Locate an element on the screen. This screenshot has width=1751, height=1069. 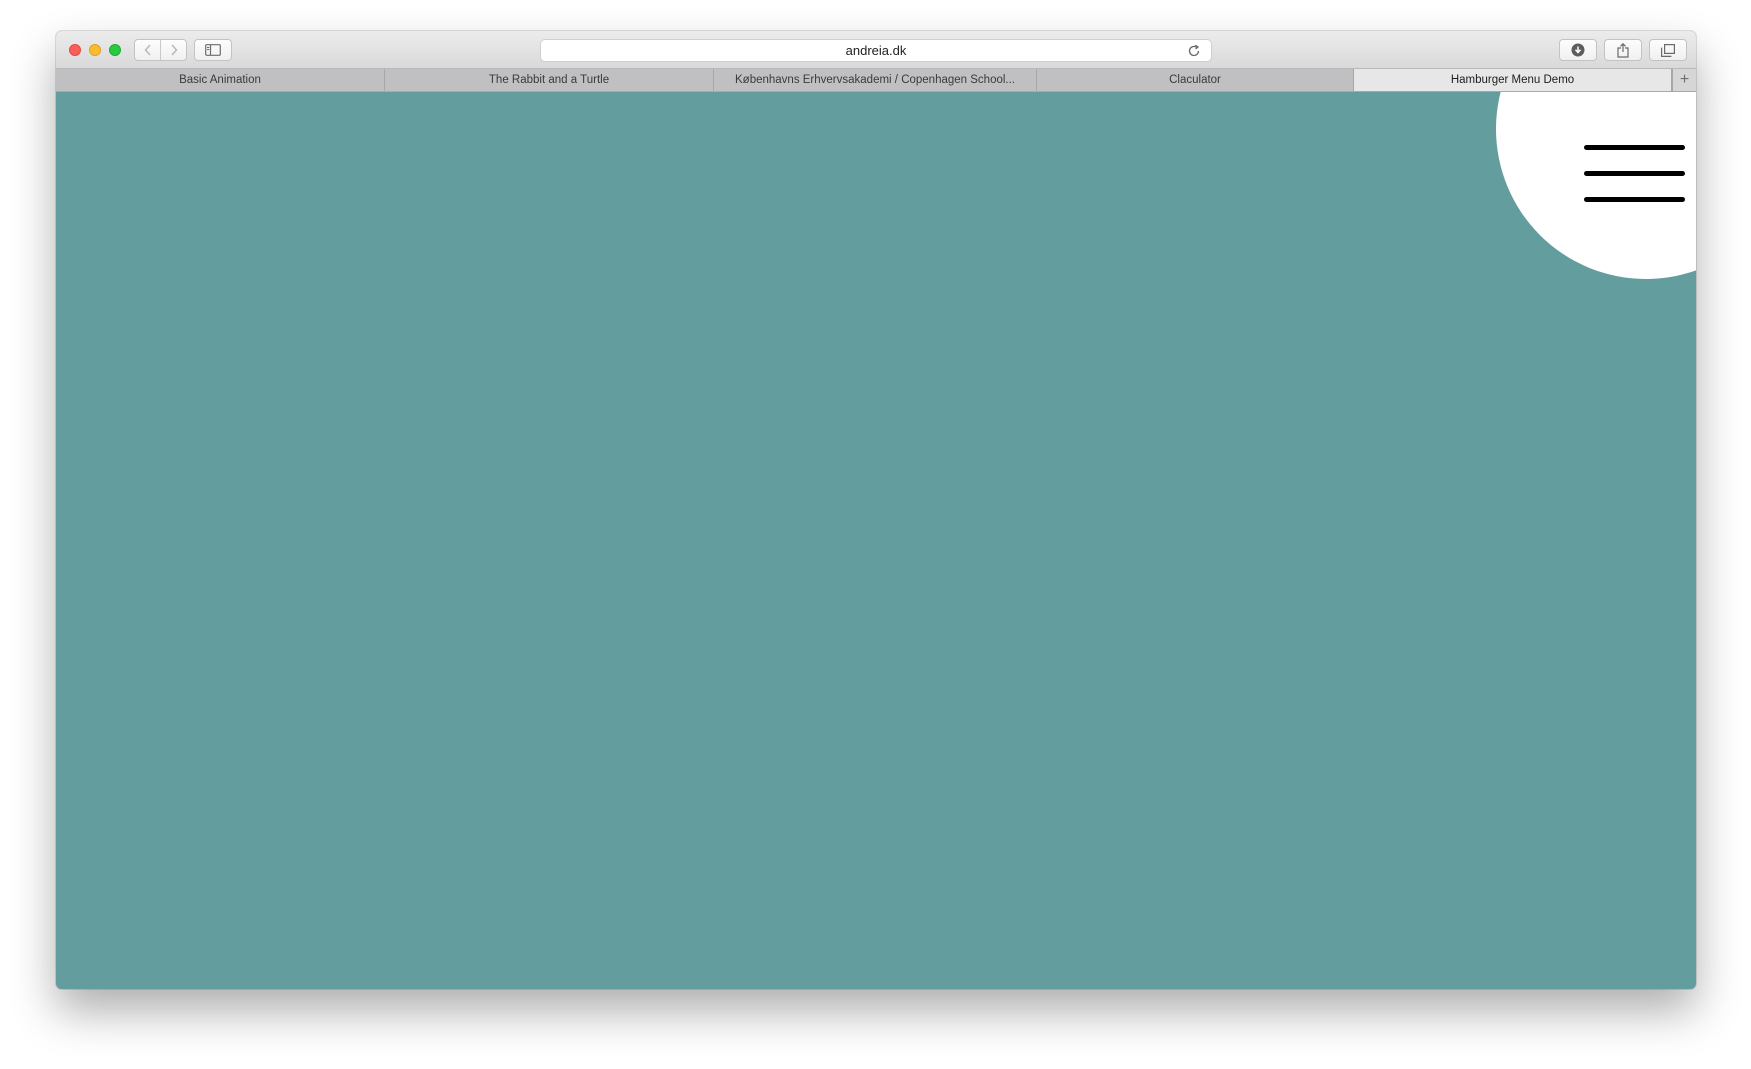
tab-label: Basic Animation is located at coordinates (220, 80).